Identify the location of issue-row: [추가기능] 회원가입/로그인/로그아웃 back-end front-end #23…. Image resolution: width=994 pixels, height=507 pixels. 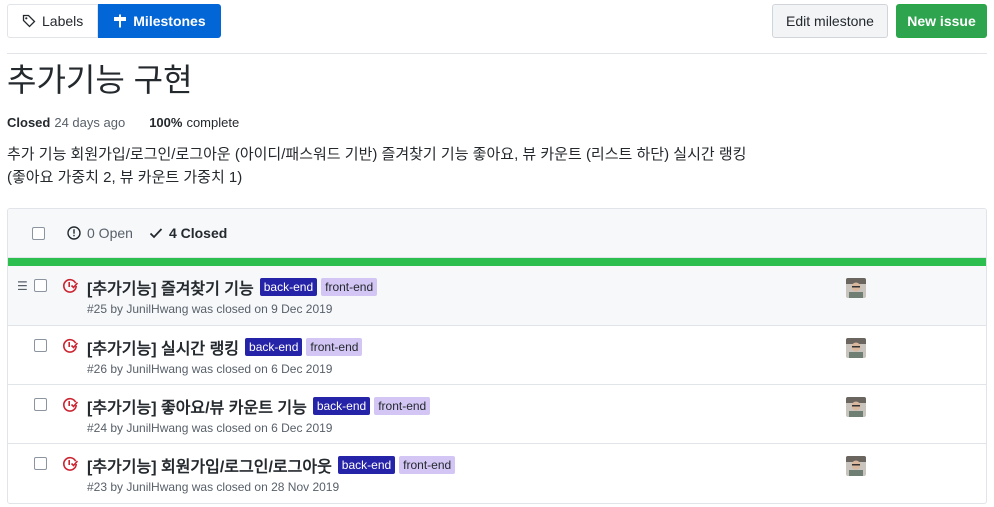
(497, 472).